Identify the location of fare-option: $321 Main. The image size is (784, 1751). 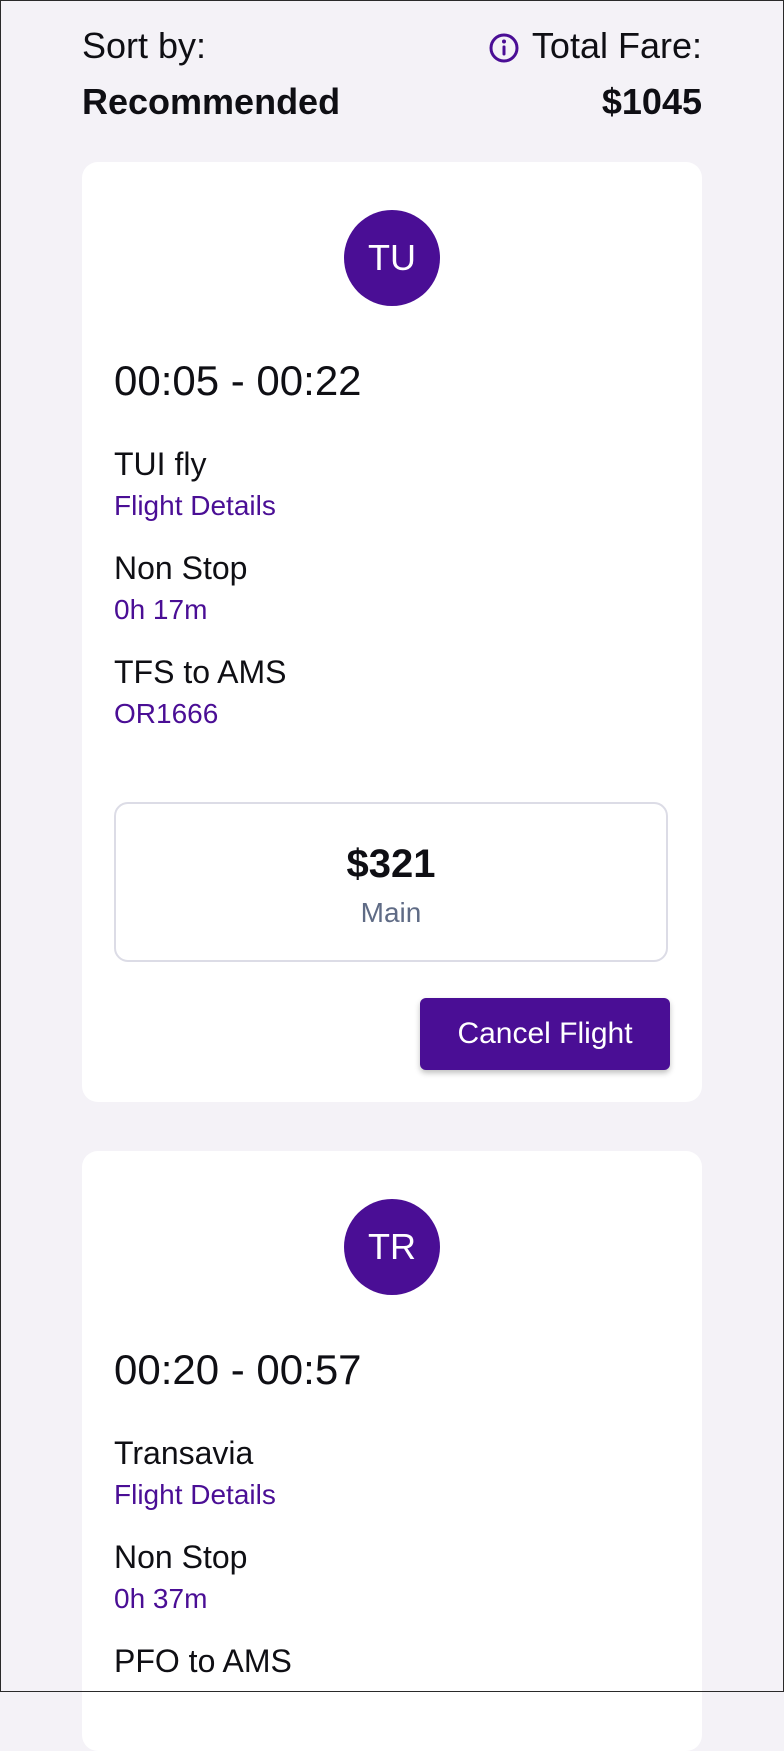
(391, 882).